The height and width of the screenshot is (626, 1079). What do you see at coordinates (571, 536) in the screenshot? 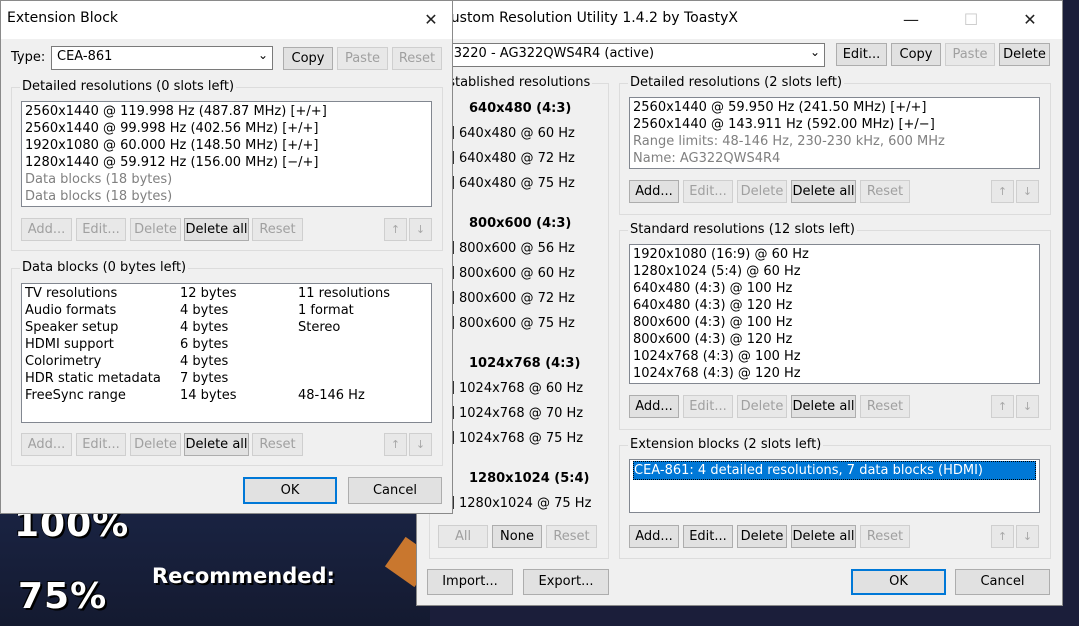
I see `reset-established-button: Reset` at bounding box center [571, 536].